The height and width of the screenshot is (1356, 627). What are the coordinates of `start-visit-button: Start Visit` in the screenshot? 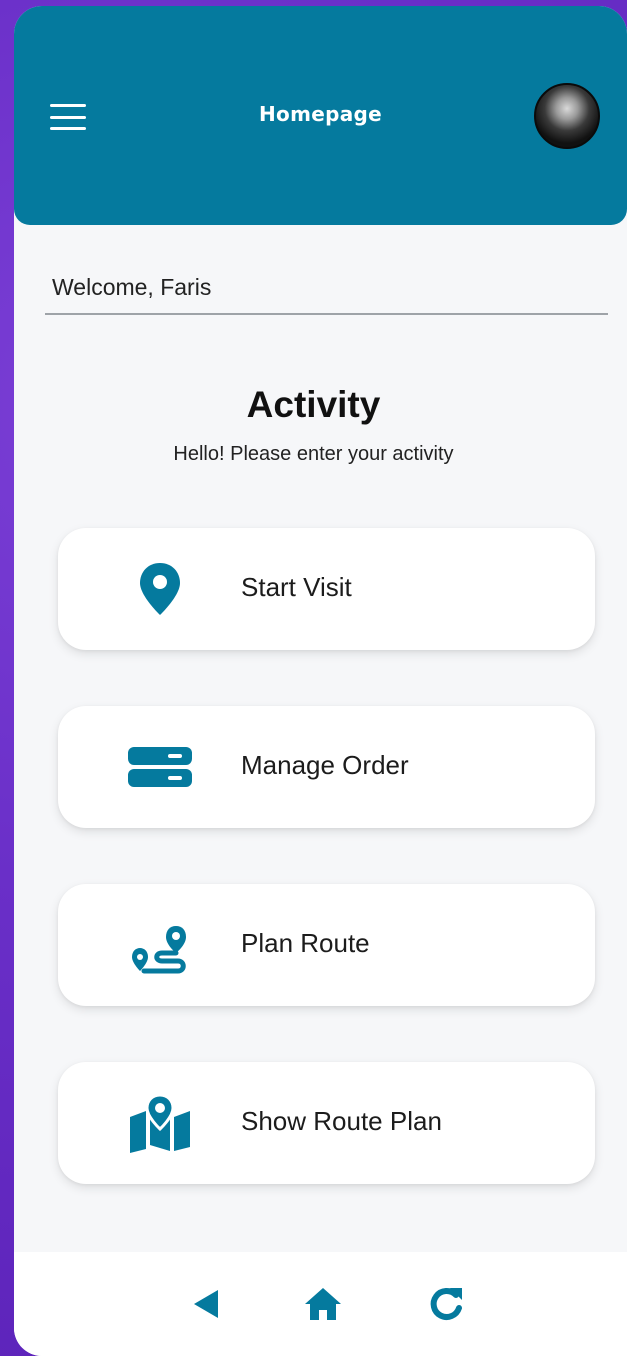 It's located at (326, 589).